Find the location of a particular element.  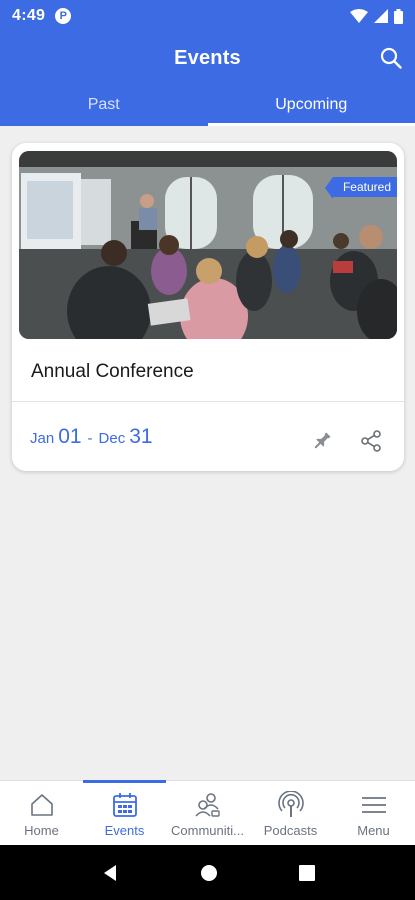

nav-item-menu: Menu is located at coordinates (373, 813).